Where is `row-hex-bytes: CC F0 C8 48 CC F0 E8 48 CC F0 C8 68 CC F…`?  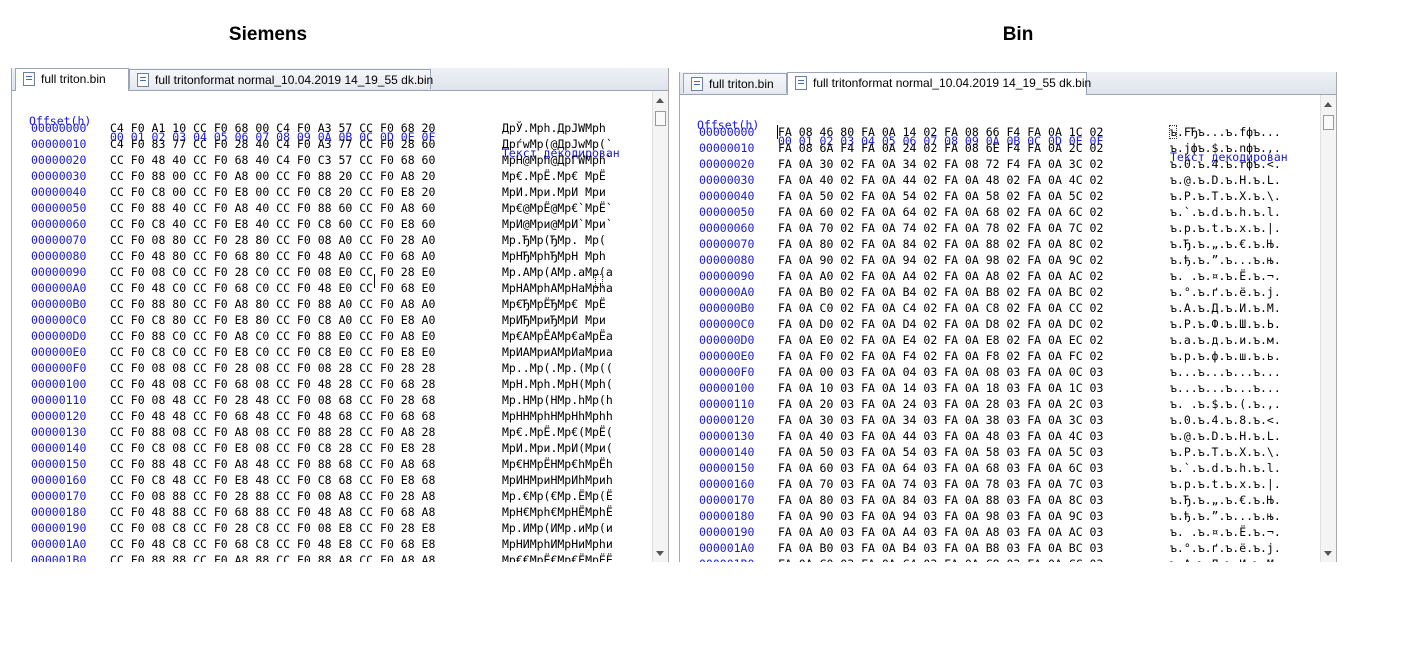
row-hex-bytes: CC F0 C8 48 CC F0 E8 48 CC F0 C8 68 CC F… is located at coordinates (272, 480).